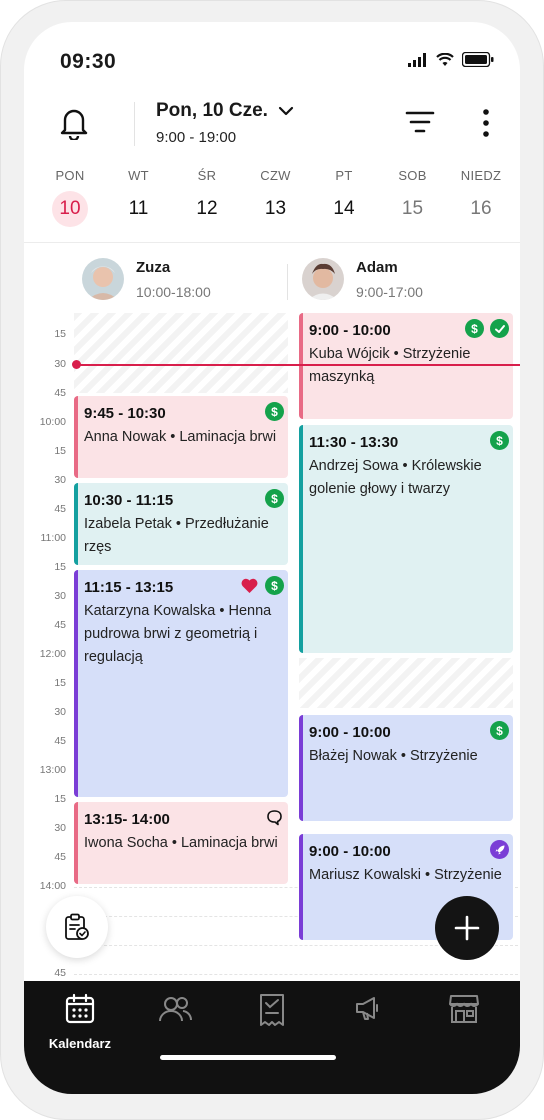  I want to click on date-selector: Pon, 10 Cze., so click(225, 111).